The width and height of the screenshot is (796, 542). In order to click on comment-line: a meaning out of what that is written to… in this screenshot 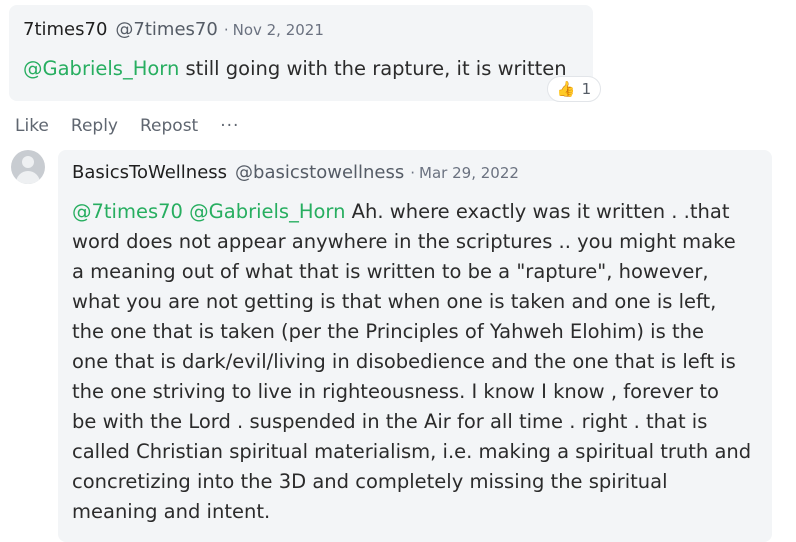, I will do `click(390, 271)`.